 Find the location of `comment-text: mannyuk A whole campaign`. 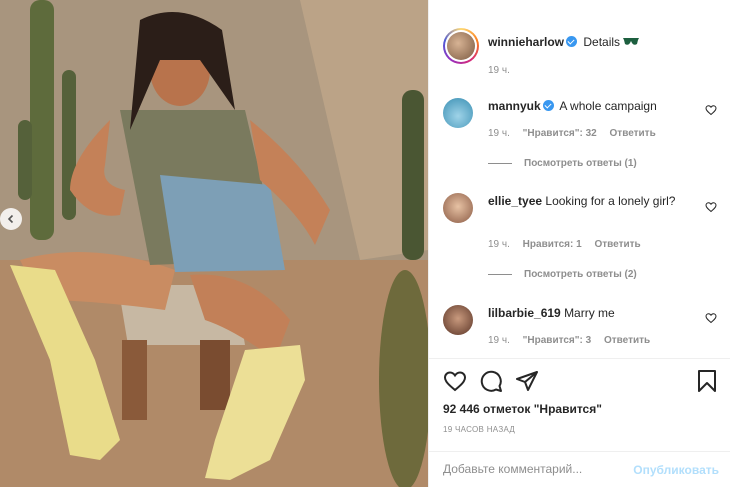

comment-text: mannyuk A whole campaign is located at coordinates (595, 106).